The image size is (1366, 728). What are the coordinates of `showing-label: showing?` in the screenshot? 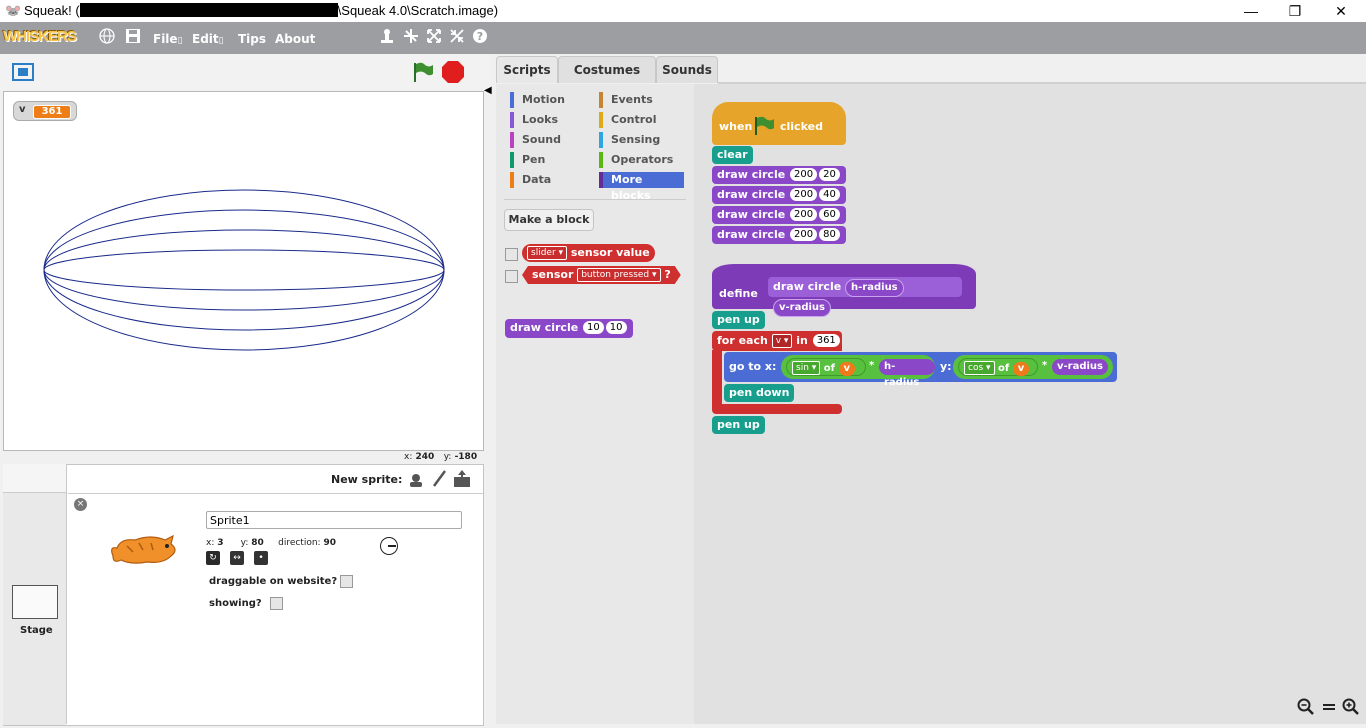 It's located at (235, 603).